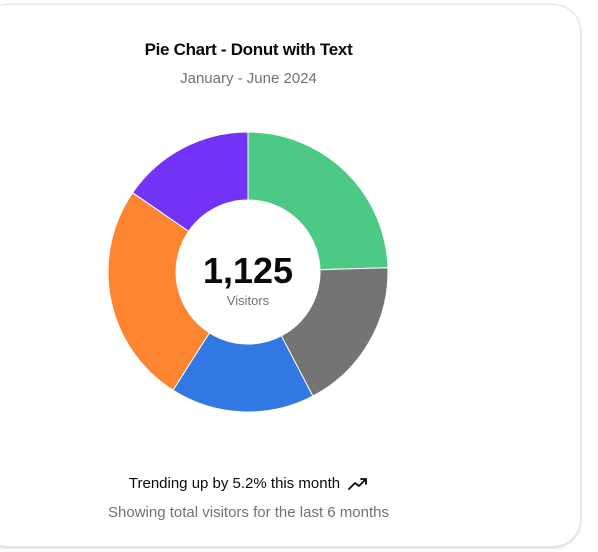  Describe the element at coordinates (248, 78) in the screenshot. I see `card-subtitle: January - June 2024` at that location.